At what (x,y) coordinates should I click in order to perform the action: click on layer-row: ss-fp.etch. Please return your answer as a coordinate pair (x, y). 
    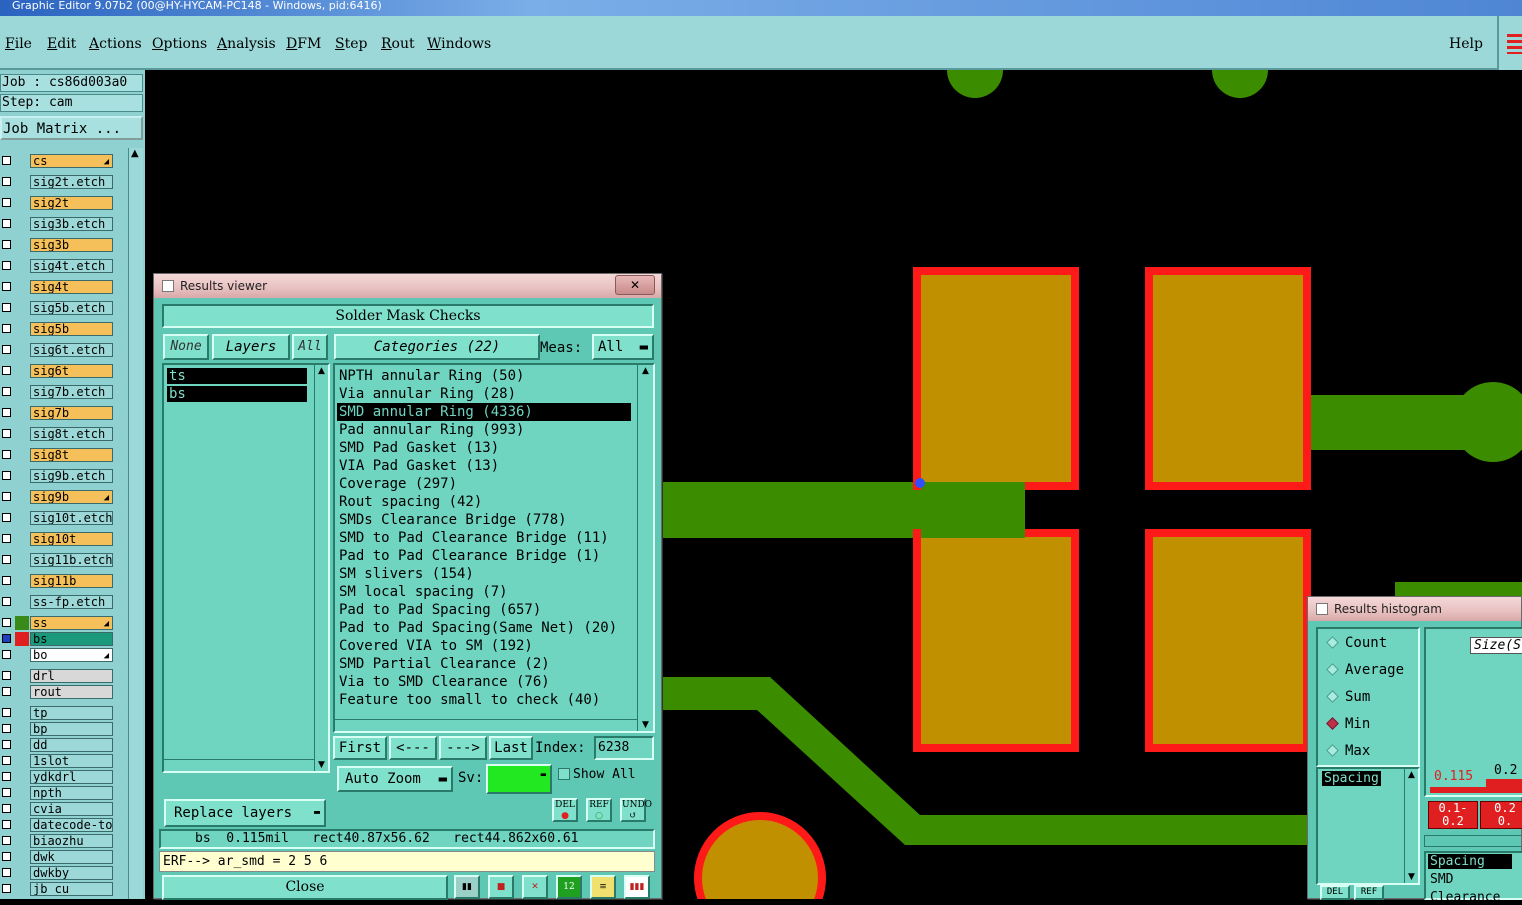
    Looking at the image, I should click on (57, 602).